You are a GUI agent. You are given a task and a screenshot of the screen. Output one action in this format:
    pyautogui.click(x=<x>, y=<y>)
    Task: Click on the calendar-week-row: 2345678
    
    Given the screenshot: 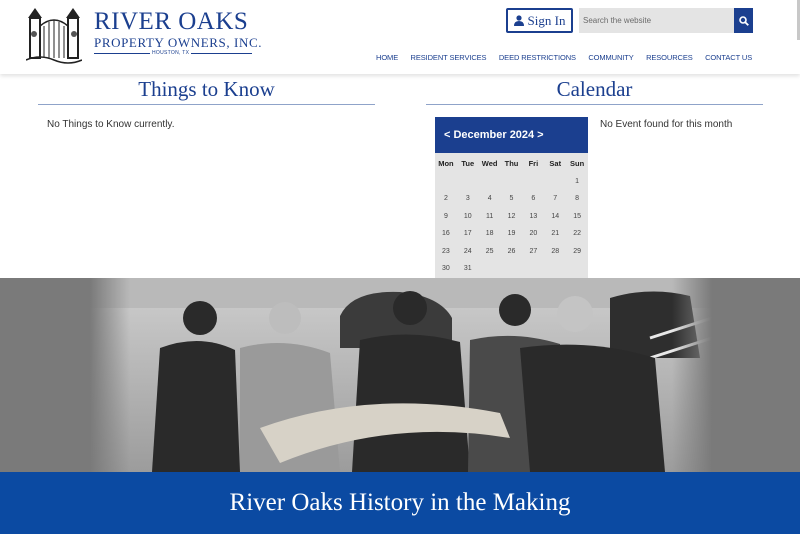 What is the action you would take?
    pyautogui.click(x=511, y=199)
    